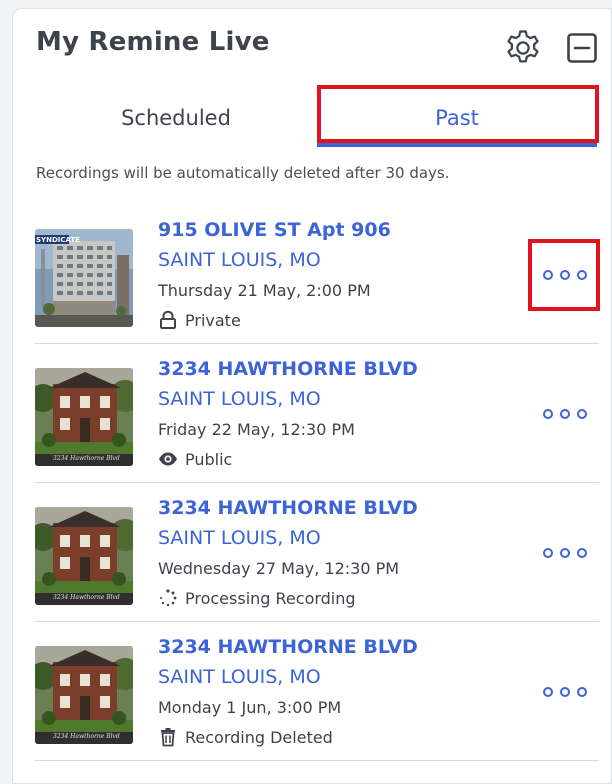  Describe the element at coordinates (312, 47) in the screenshot. I see `panel-header: My Remine Live` at that location.